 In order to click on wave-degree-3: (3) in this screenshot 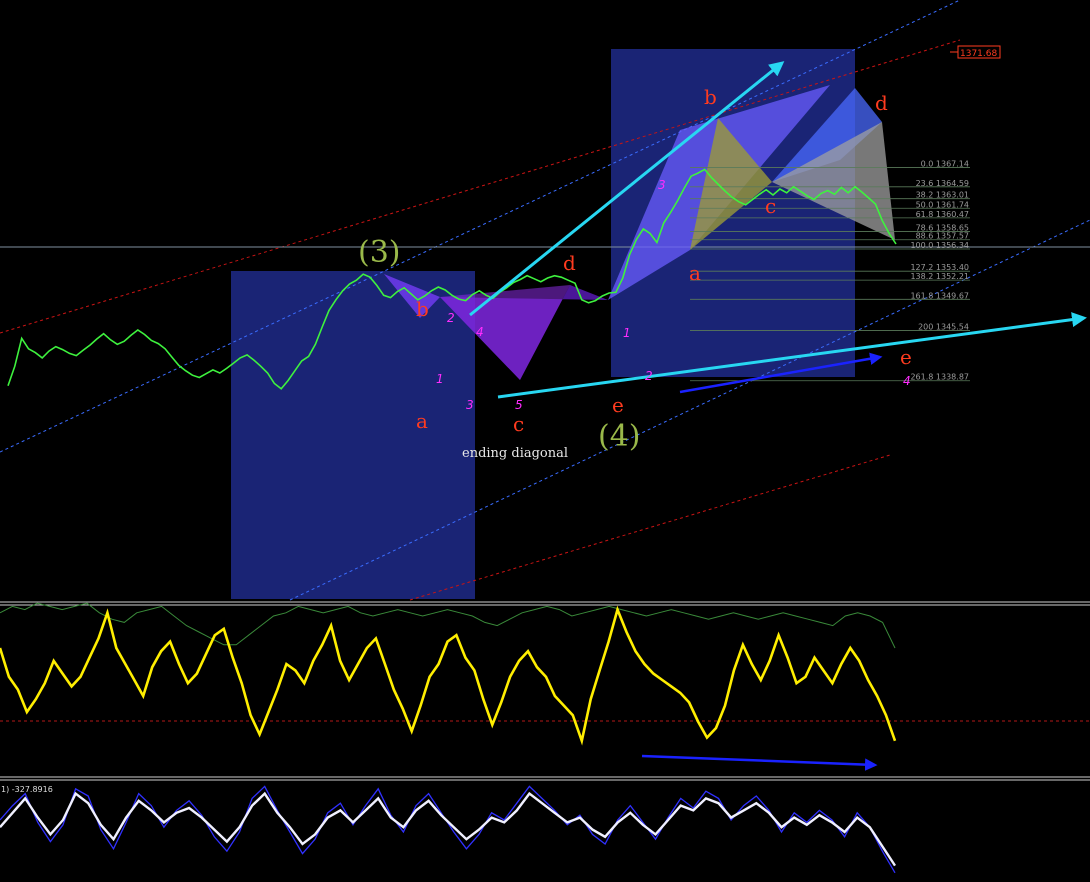, I will do `click(379, 252)`.